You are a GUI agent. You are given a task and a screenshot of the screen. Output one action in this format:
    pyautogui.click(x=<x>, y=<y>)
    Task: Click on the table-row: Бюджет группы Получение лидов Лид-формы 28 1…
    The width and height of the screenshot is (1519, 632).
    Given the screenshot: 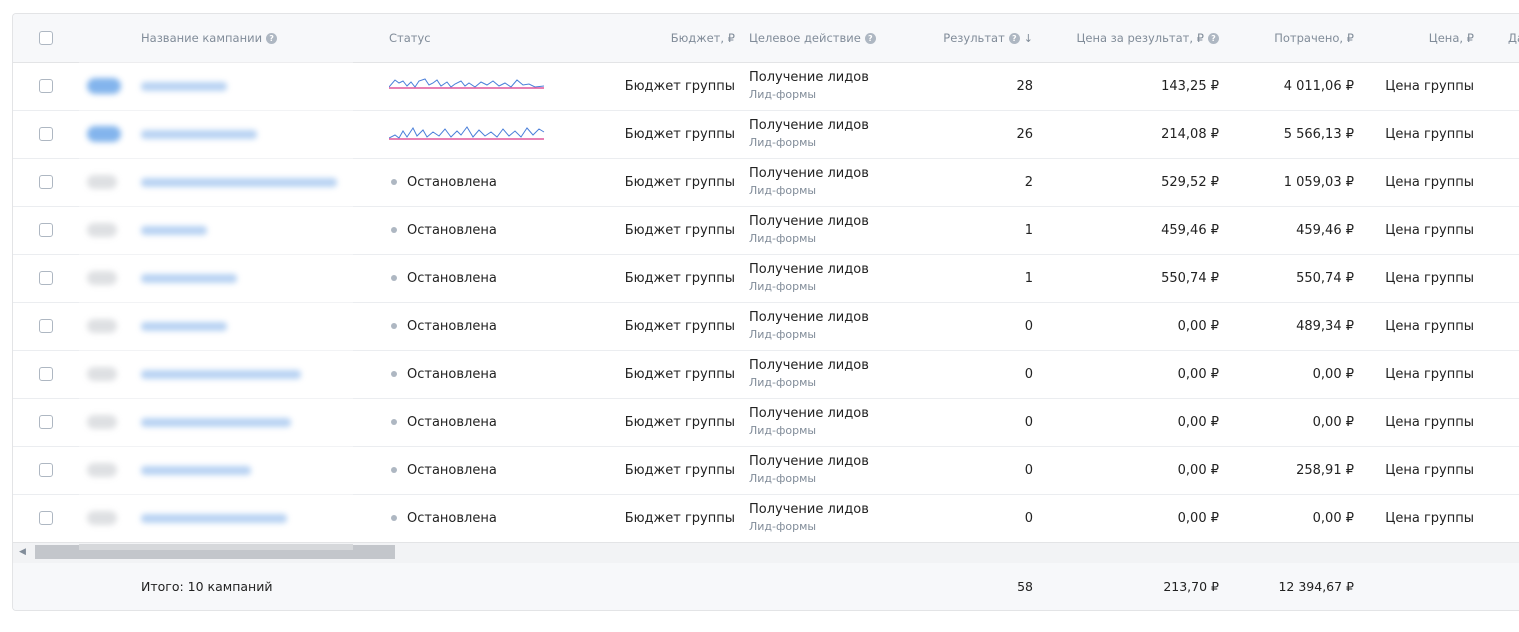 What is the action you would take?
    pyautogui.click(x=766, y=86)
    